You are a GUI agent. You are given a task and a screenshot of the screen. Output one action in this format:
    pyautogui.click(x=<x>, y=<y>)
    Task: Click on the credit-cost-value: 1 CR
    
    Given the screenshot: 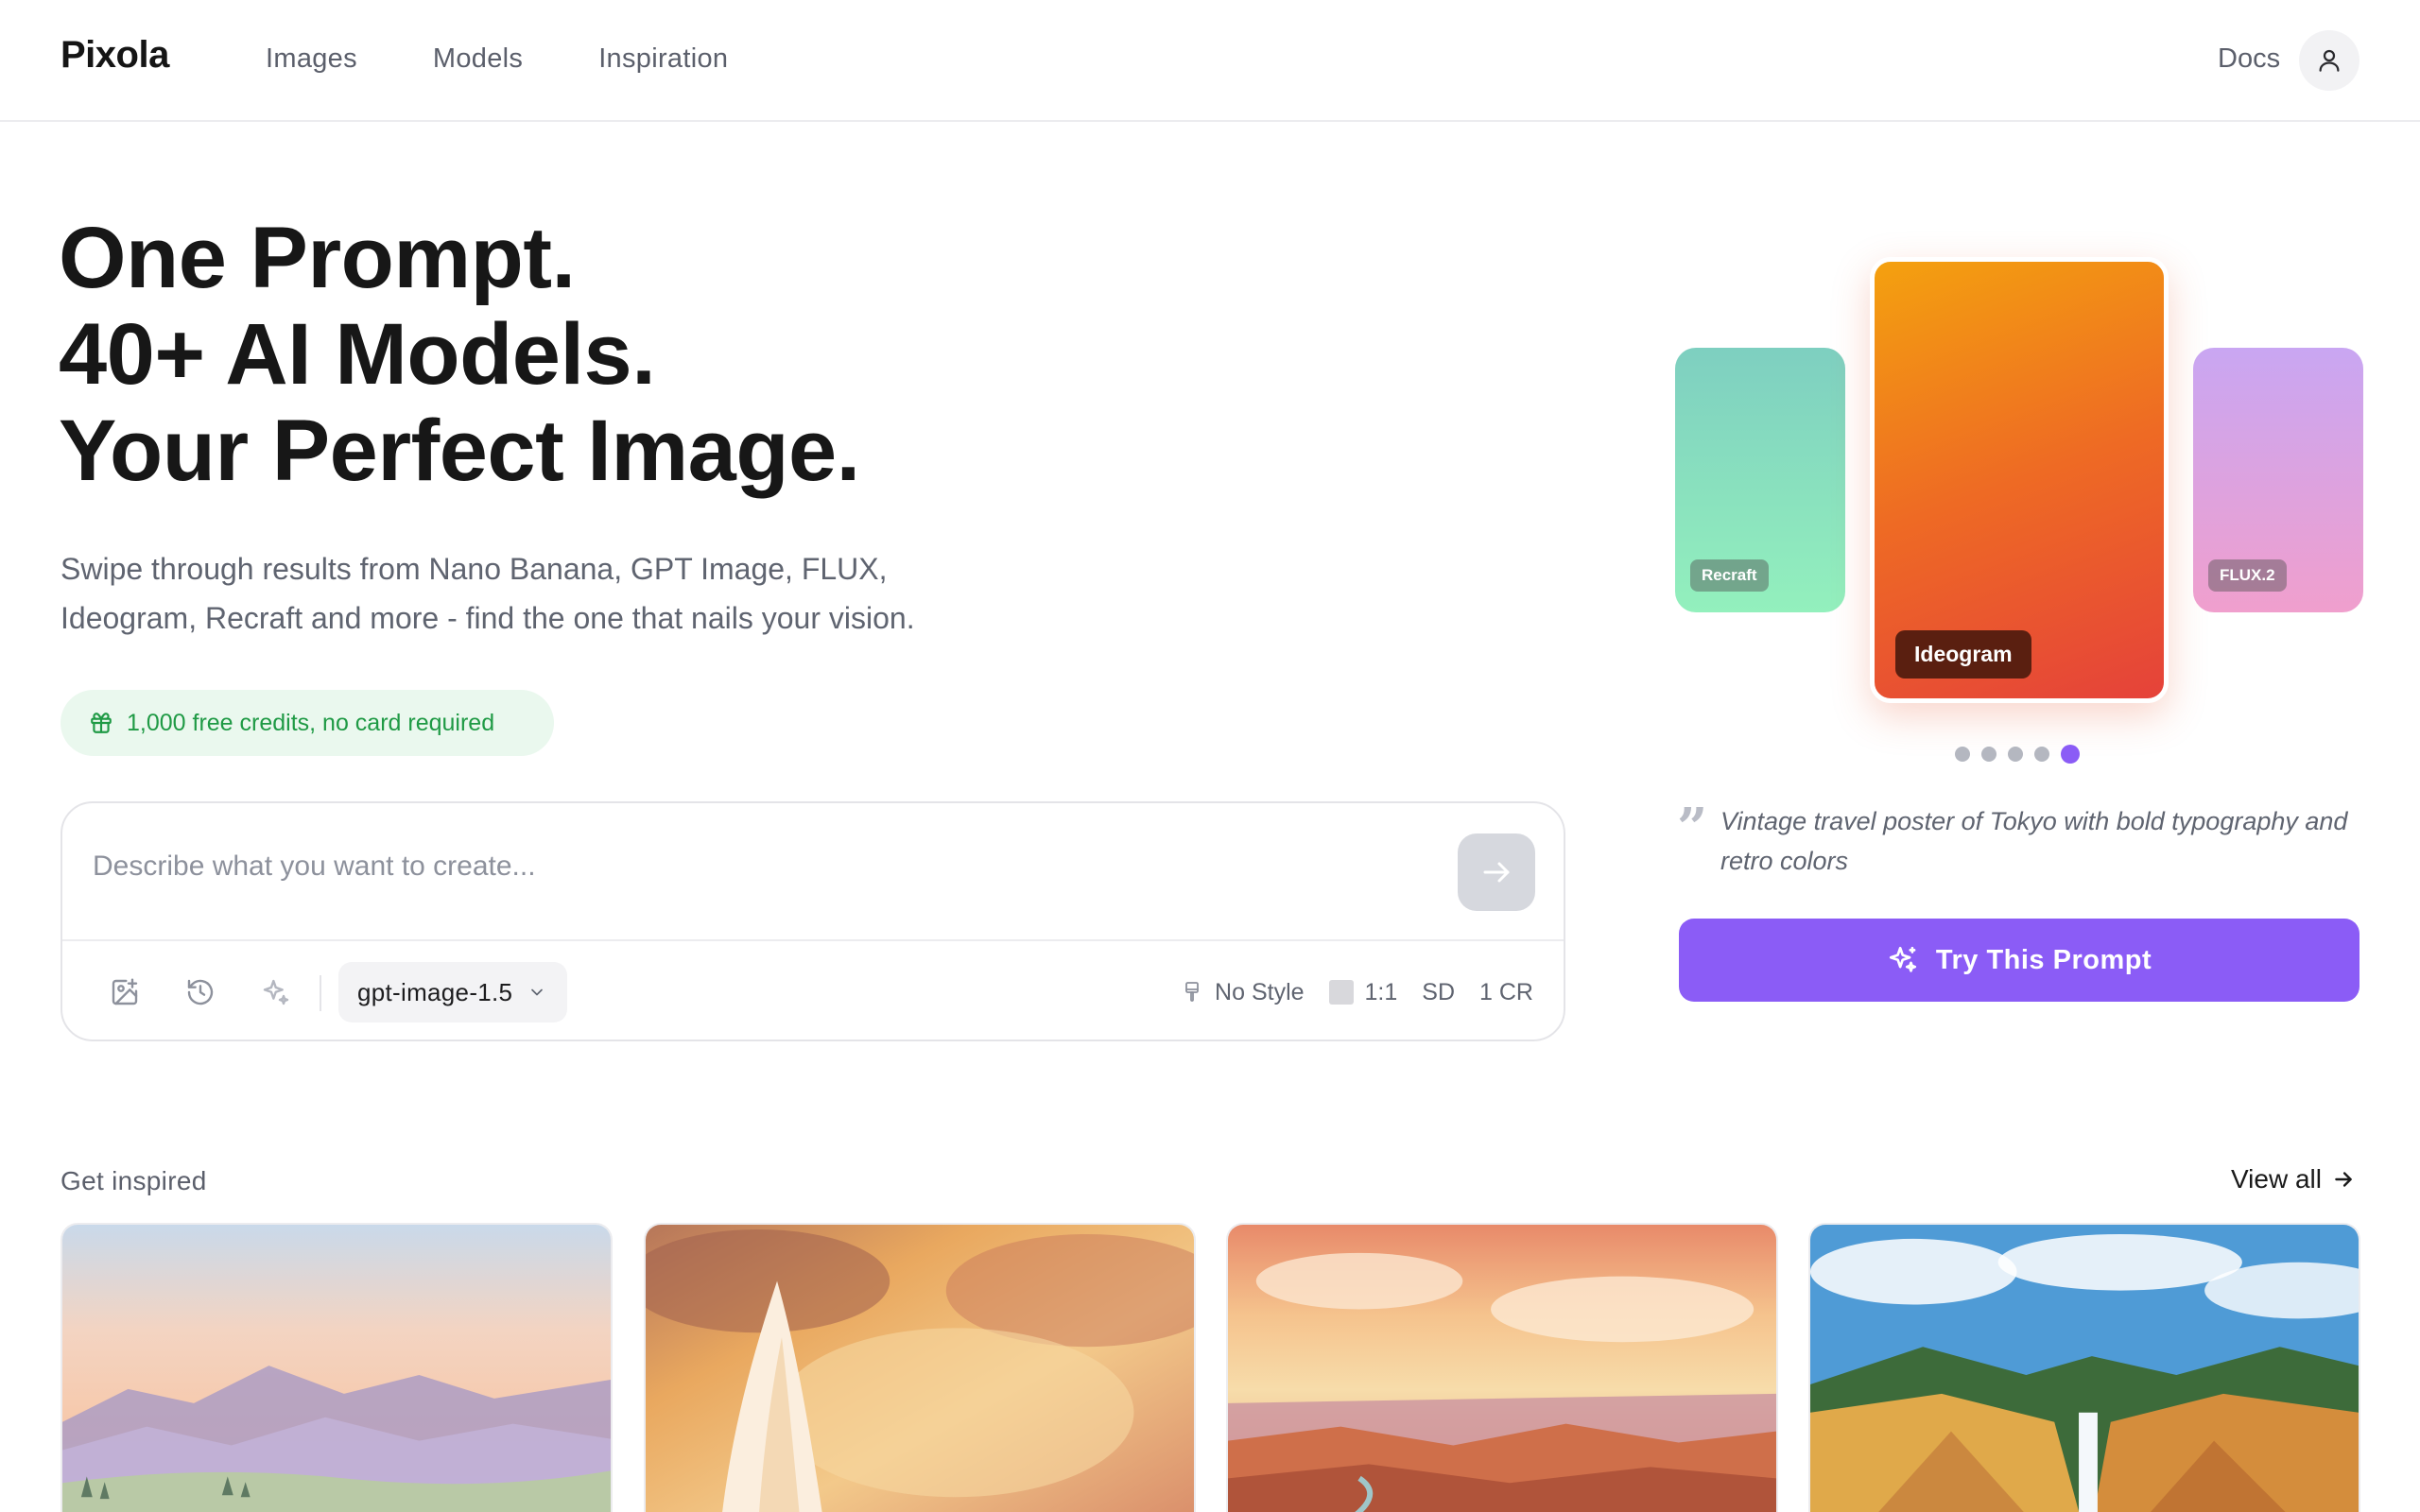 What is the action you would take?
    pyautogui.click(x=1506, y=991)
    